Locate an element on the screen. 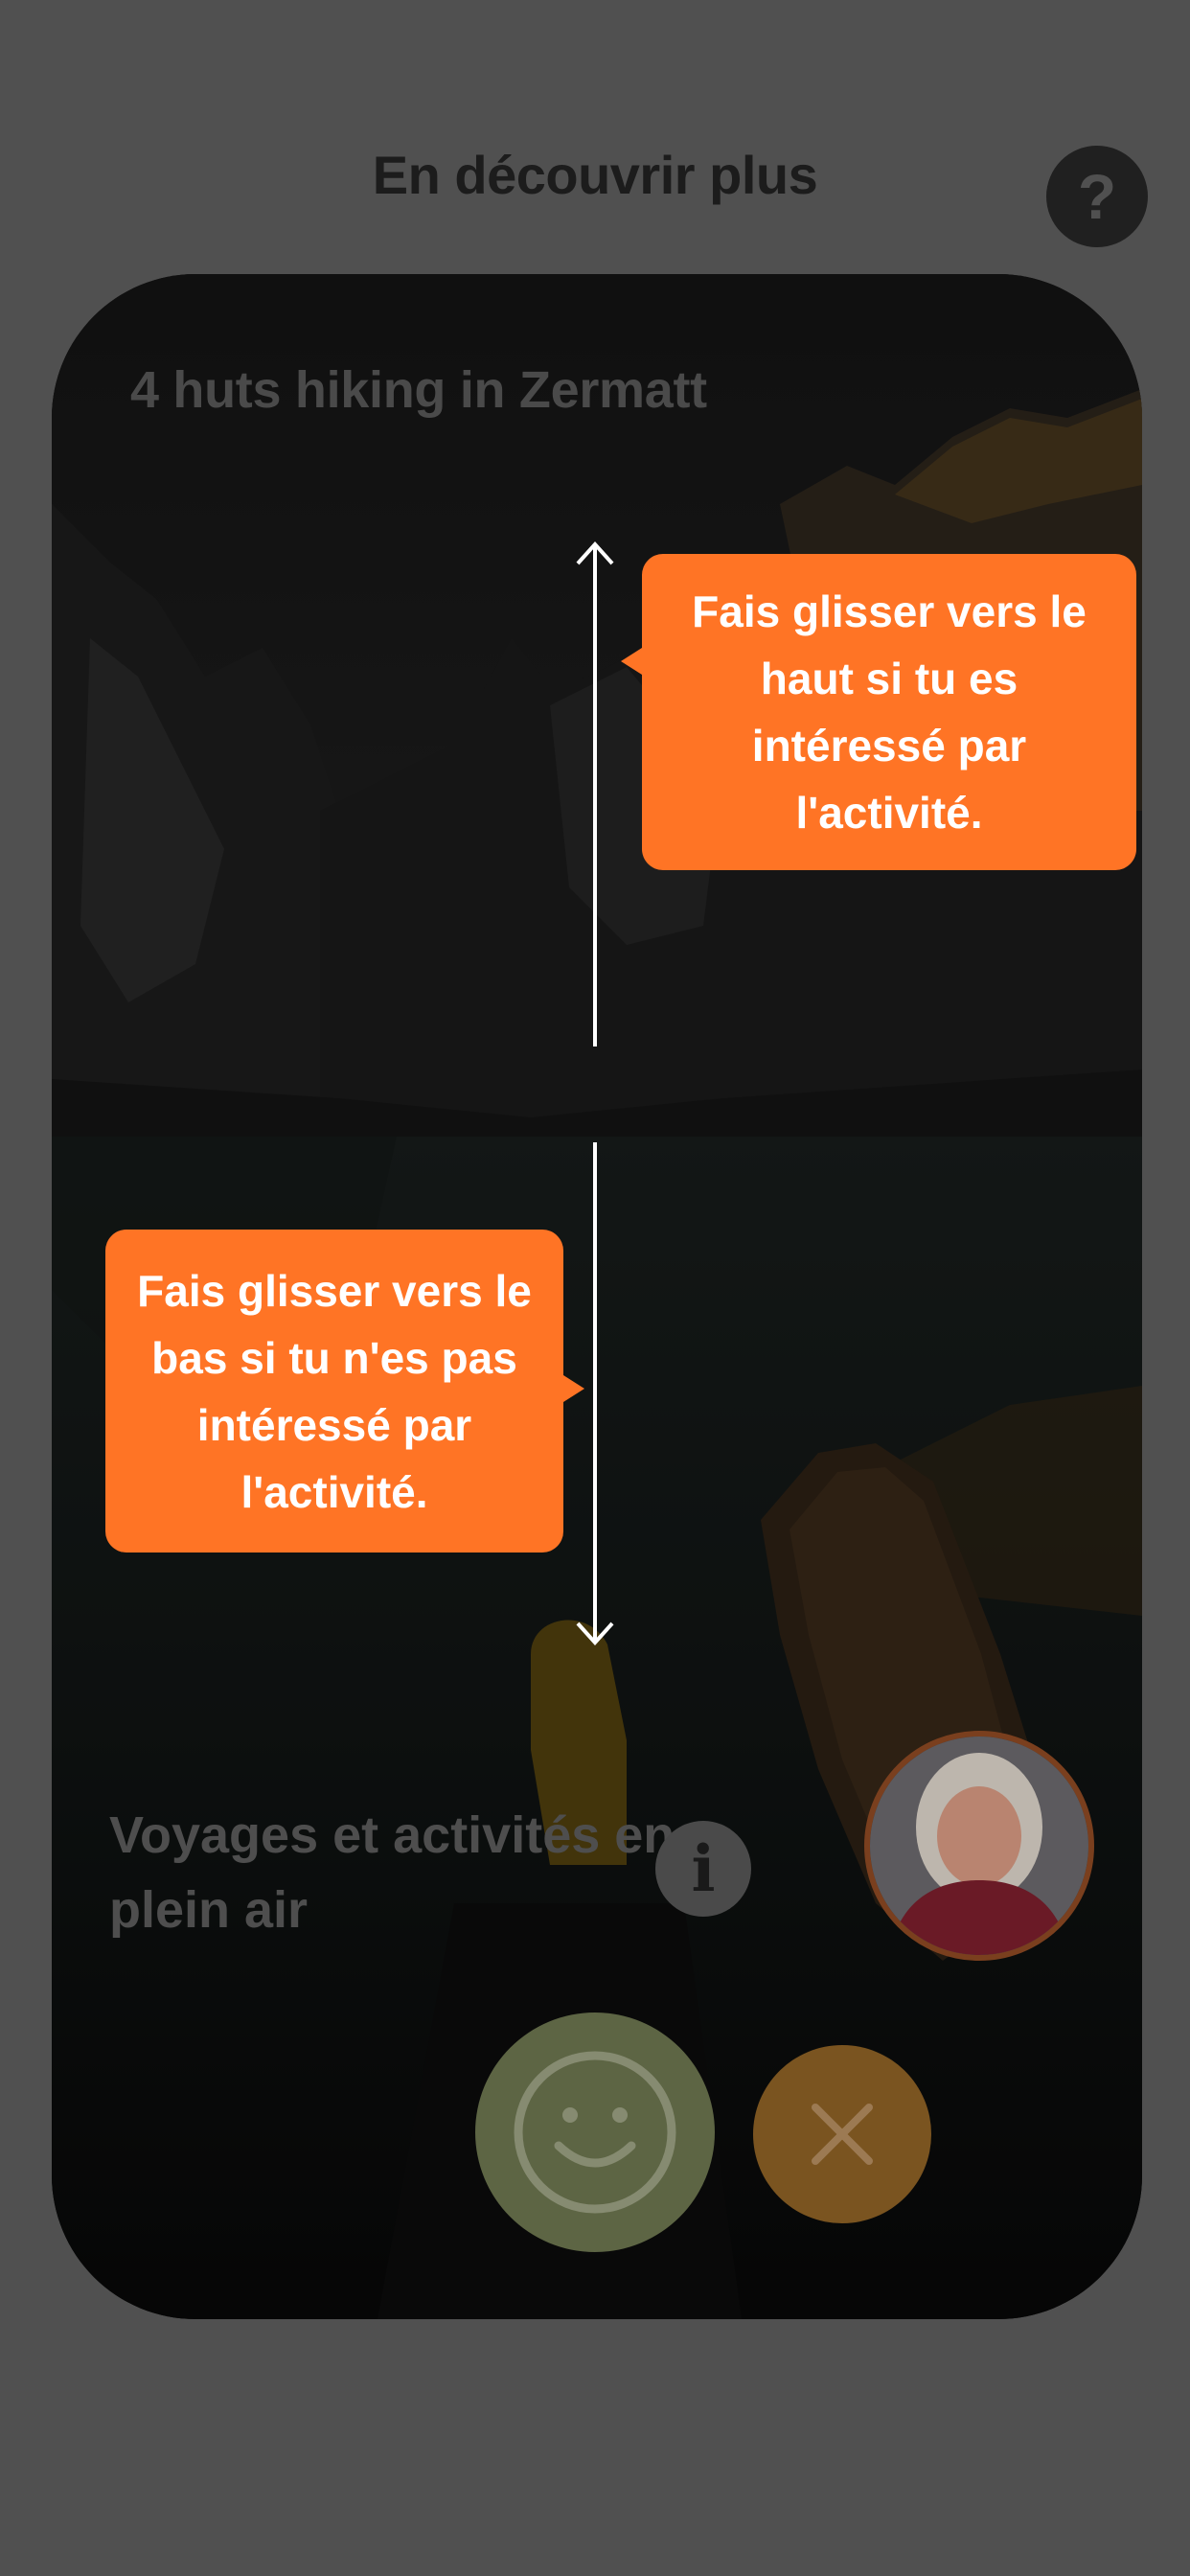  dislike-button is located at coordinates (842, 2134).